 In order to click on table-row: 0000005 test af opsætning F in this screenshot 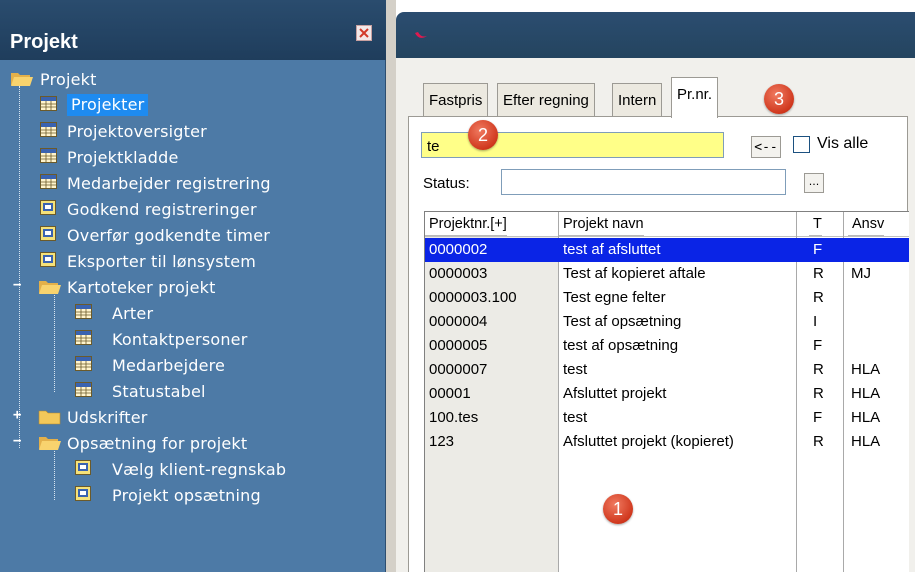, I will do `click(667, 346)`.